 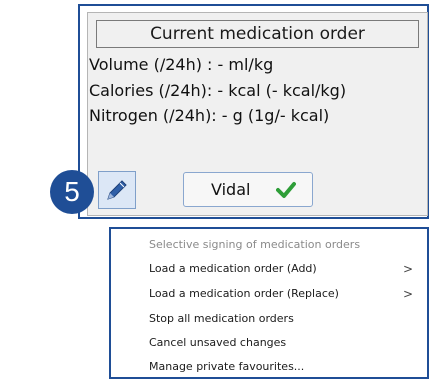 I want to click on menu-item-label: Cancel unsaved changes, so click(x=218, y=342).